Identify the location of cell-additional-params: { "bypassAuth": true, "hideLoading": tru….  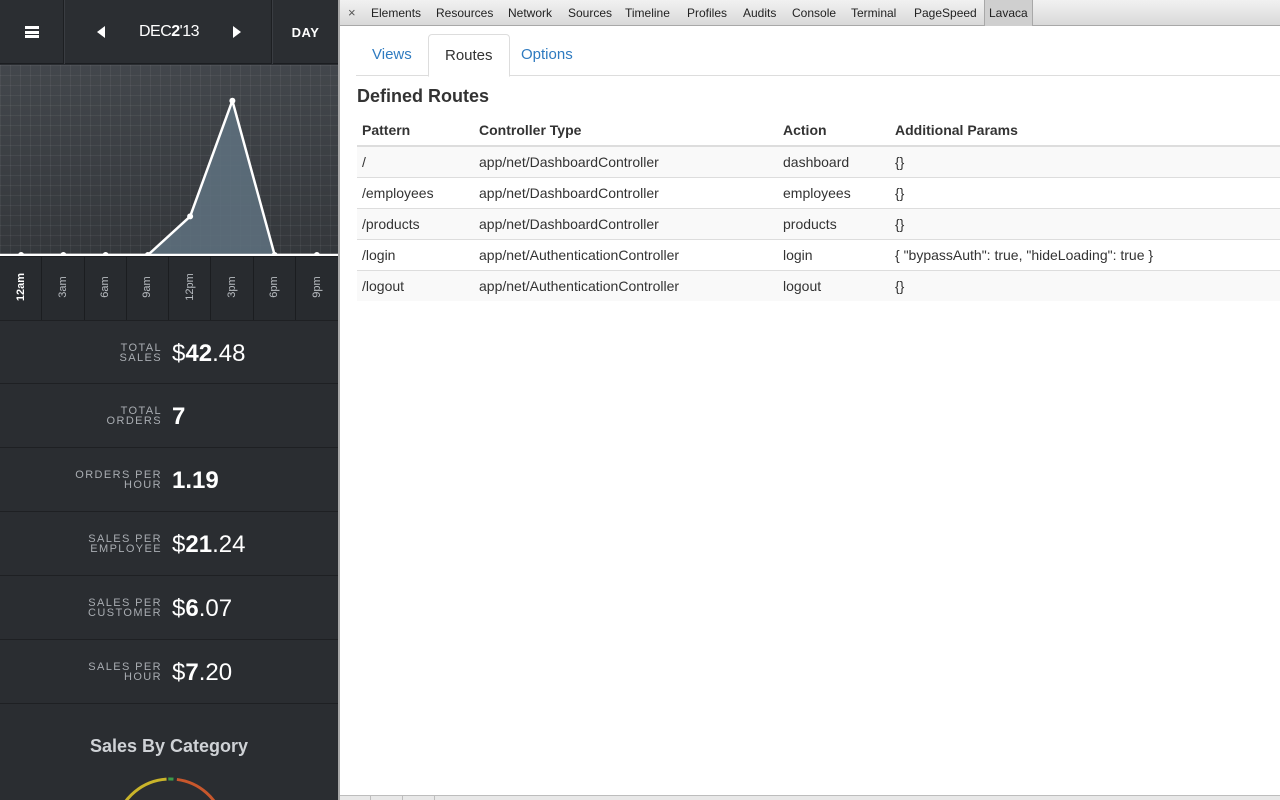
(1085, 254).